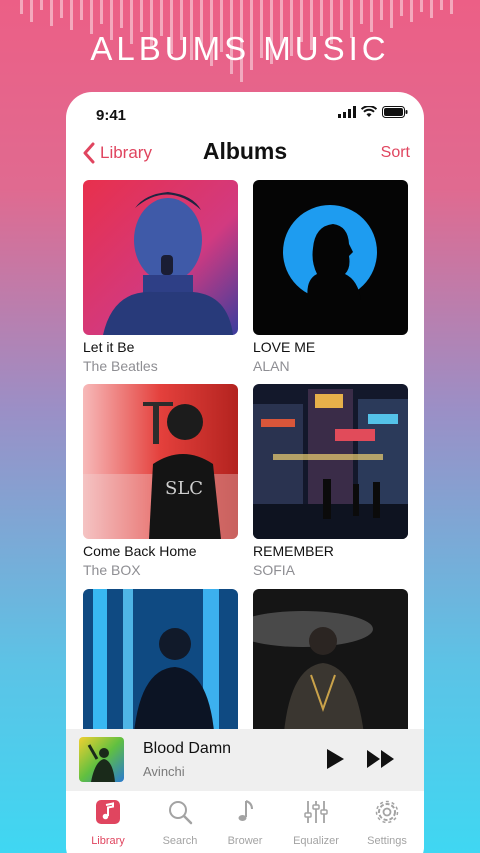 The image size is (480, 853). What do you see at coordinates (335, 759) in the screenshot?
I see `play-icon` at bounding box center [335, 759].